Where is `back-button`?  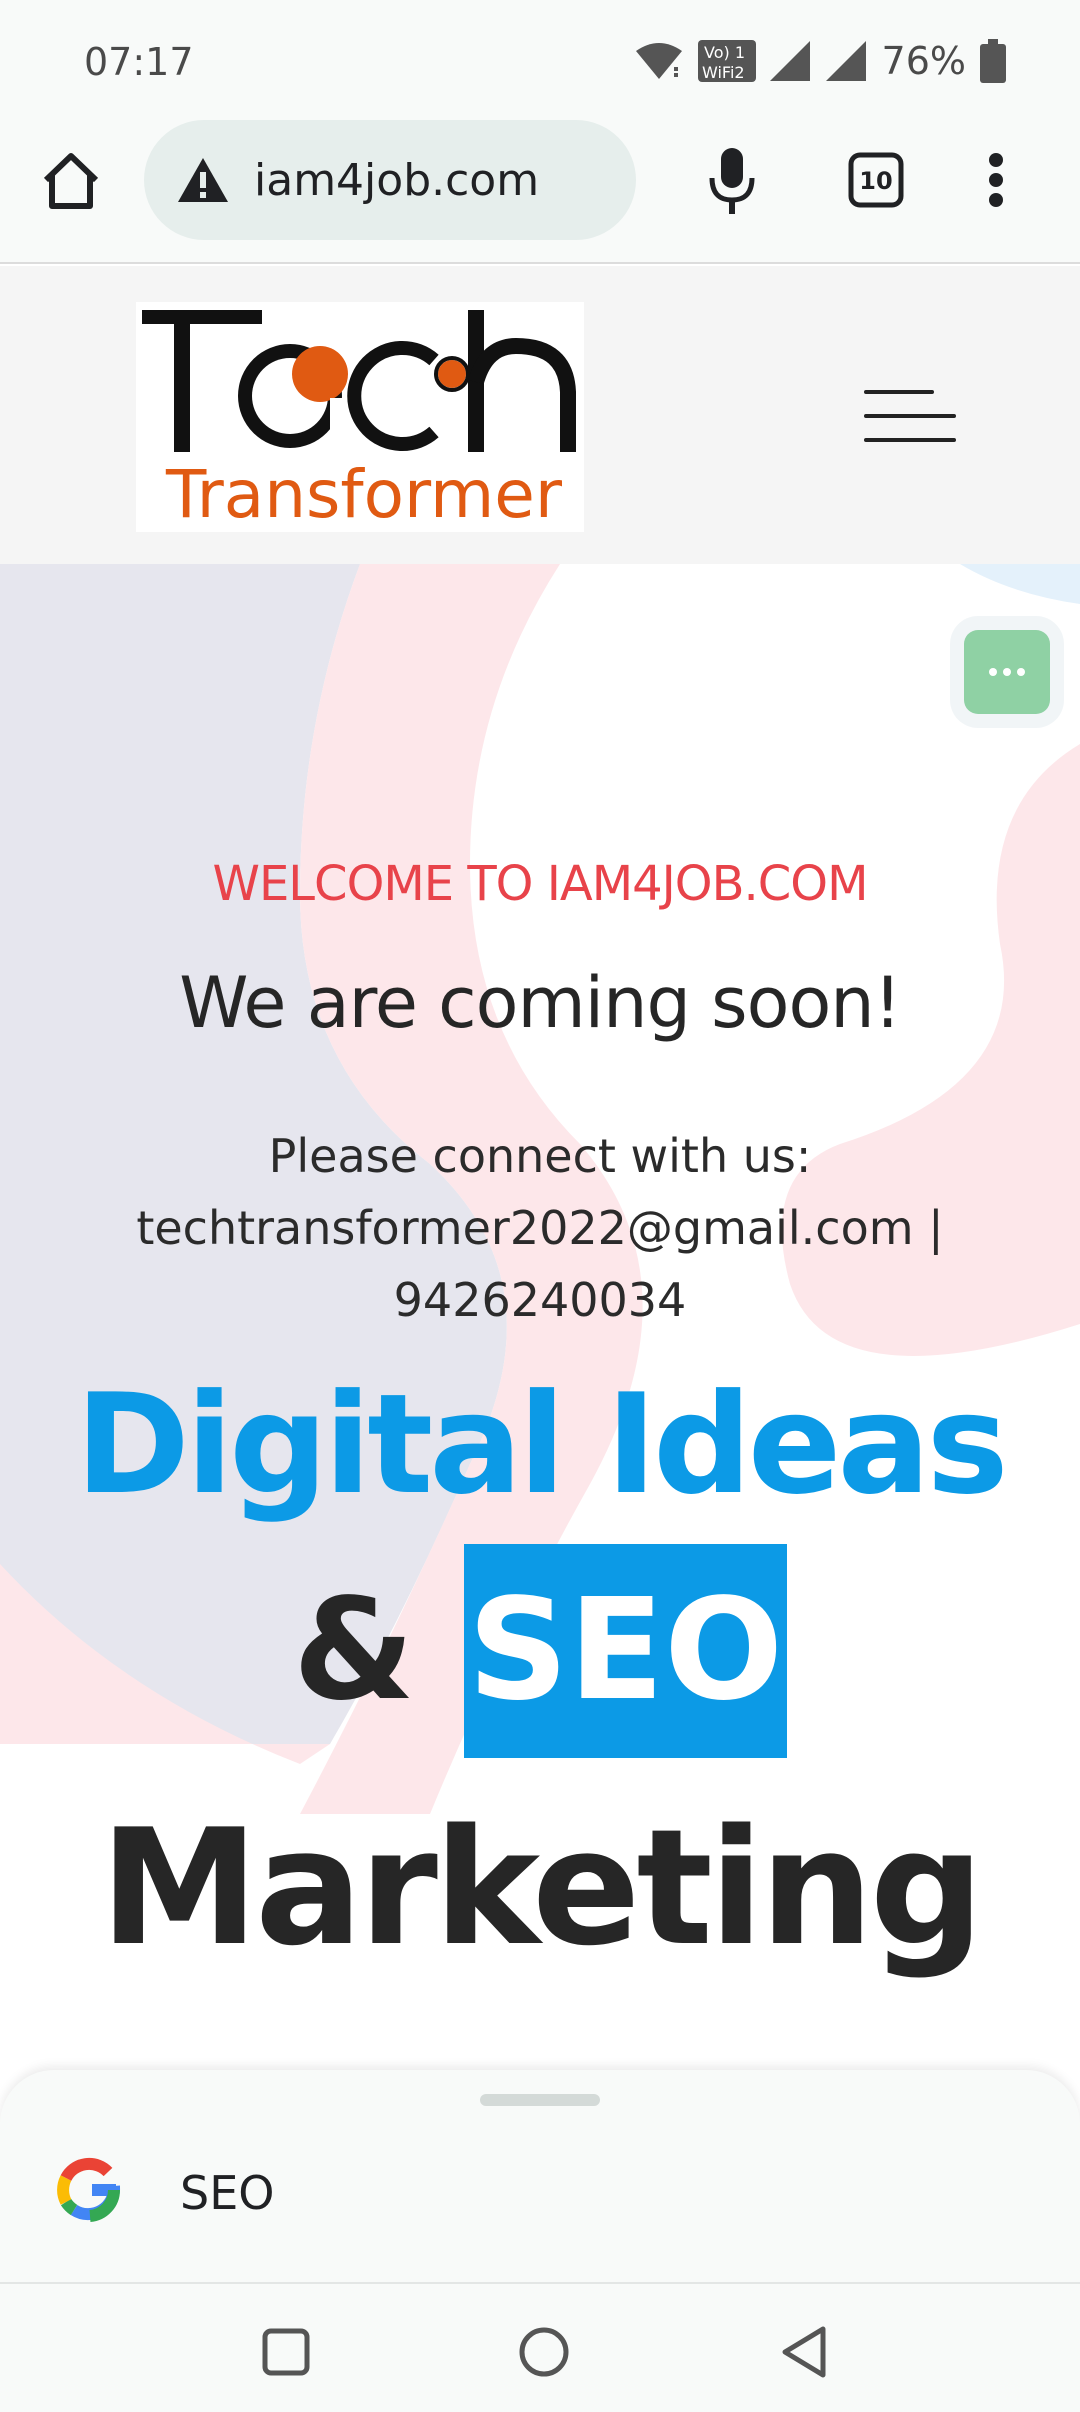 back-button is located at coordinates (804, 2352).